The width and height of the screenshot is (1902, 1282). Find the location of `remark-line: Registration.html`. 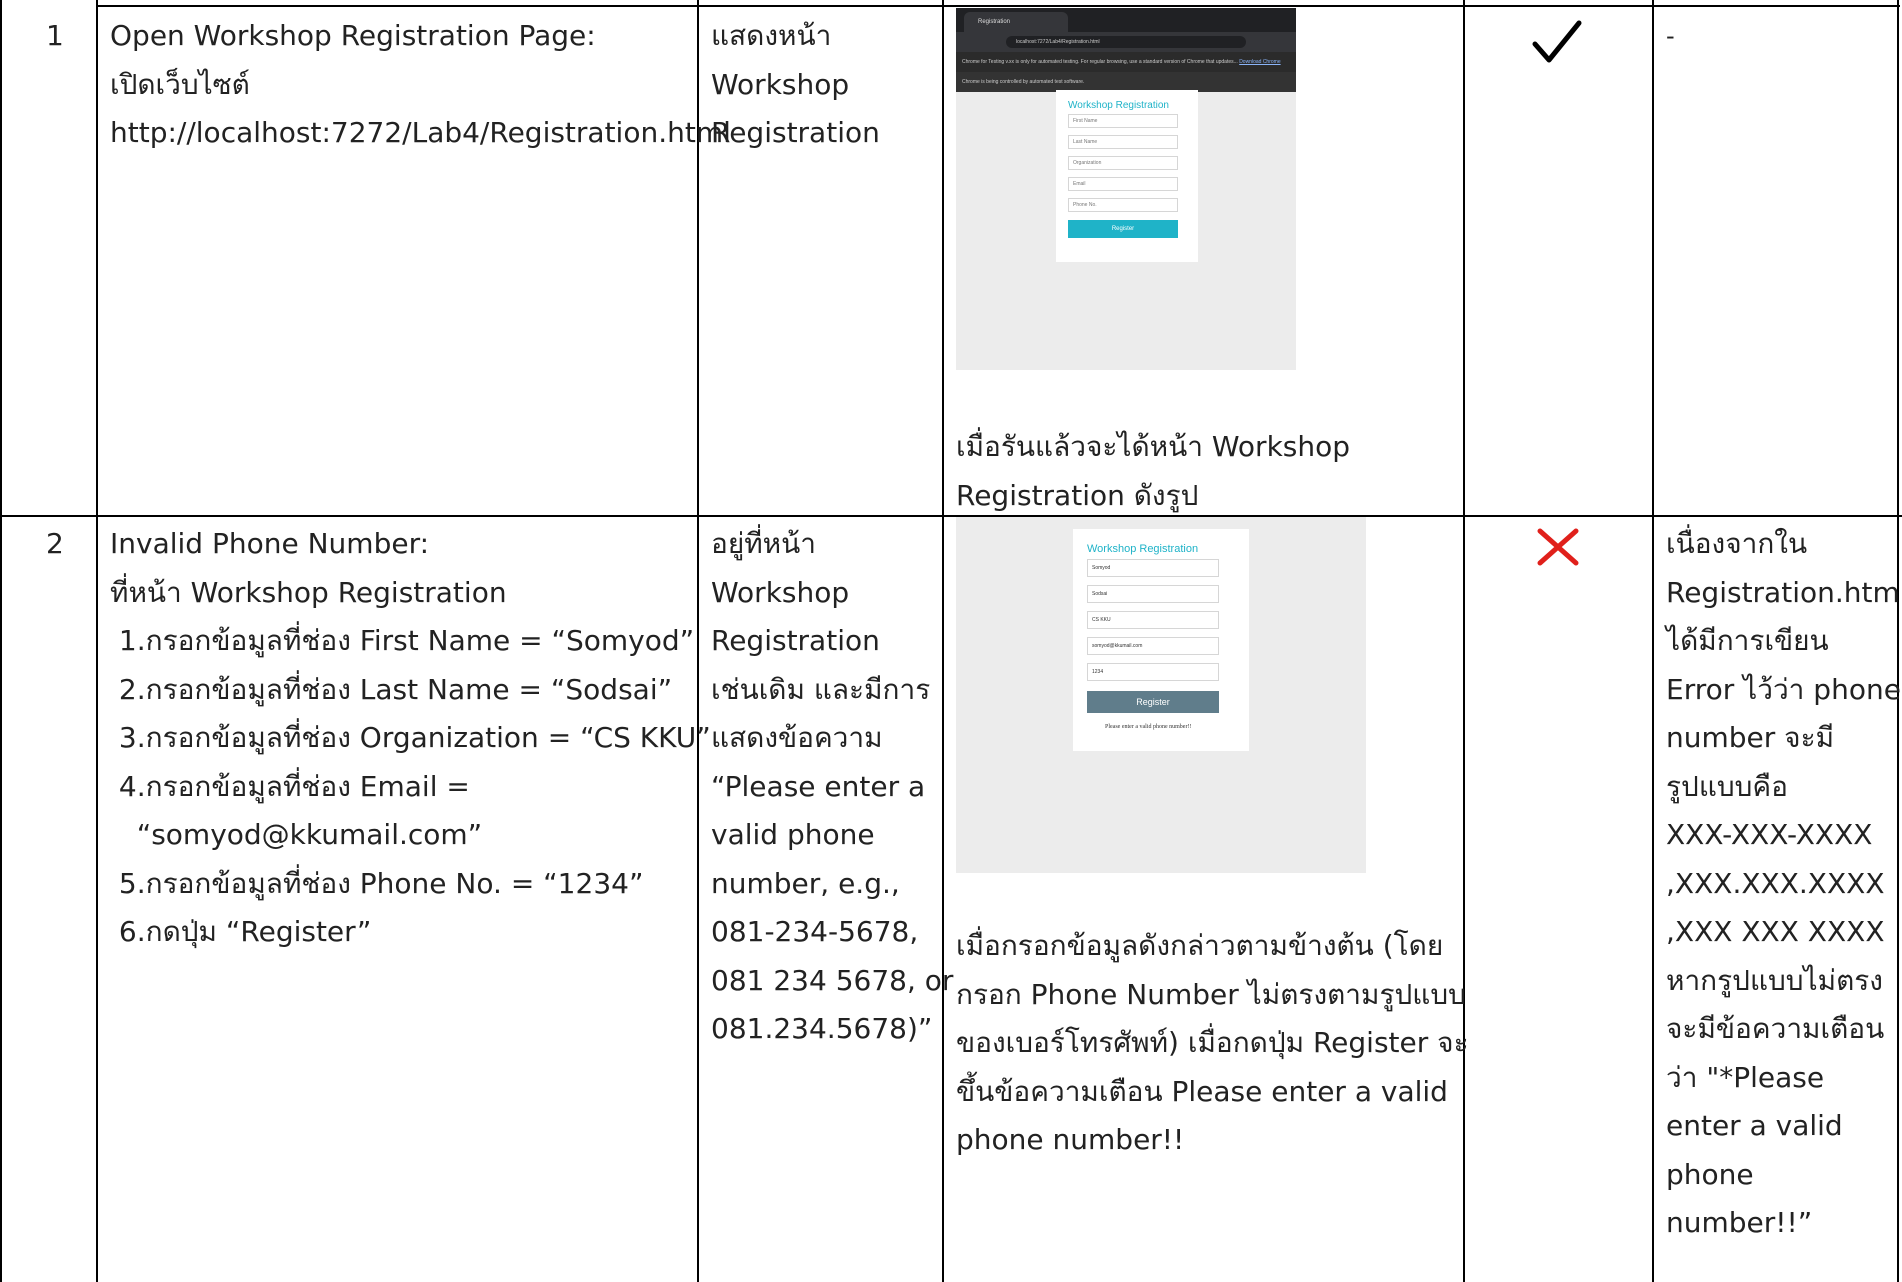

remark-line: Registration.html is located at coordinates (1784, 592).